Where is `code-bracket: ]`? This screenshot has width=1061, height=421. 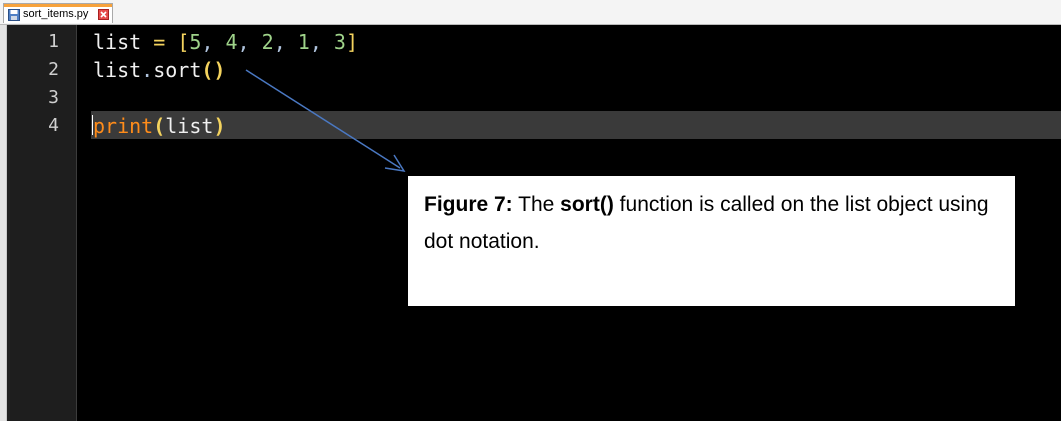 code-bracket: ] is located at coordinates (352, 42).